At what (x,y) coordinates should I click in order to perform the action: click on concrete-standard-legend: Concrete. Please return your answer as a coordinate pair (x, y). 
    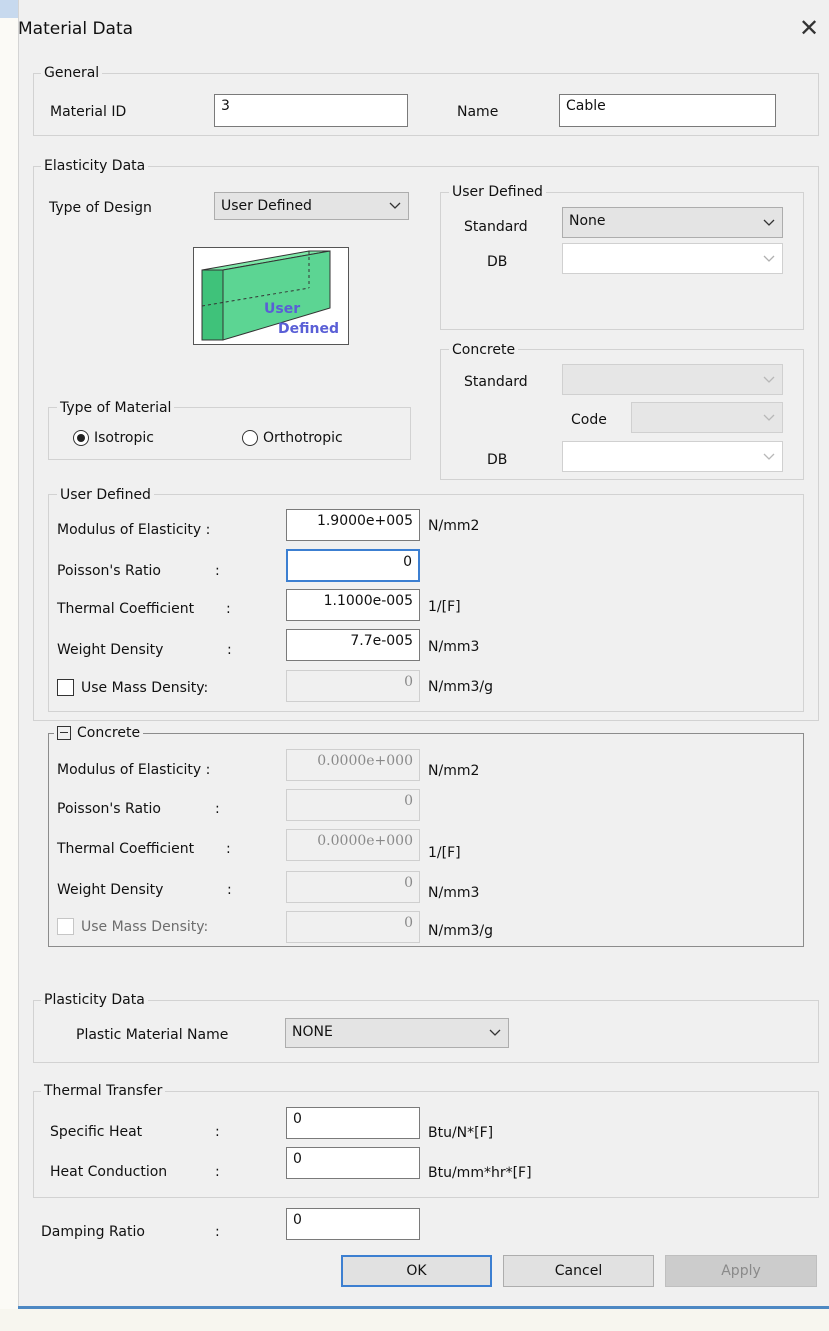
    Looking at the image, I should click on (484, 350).